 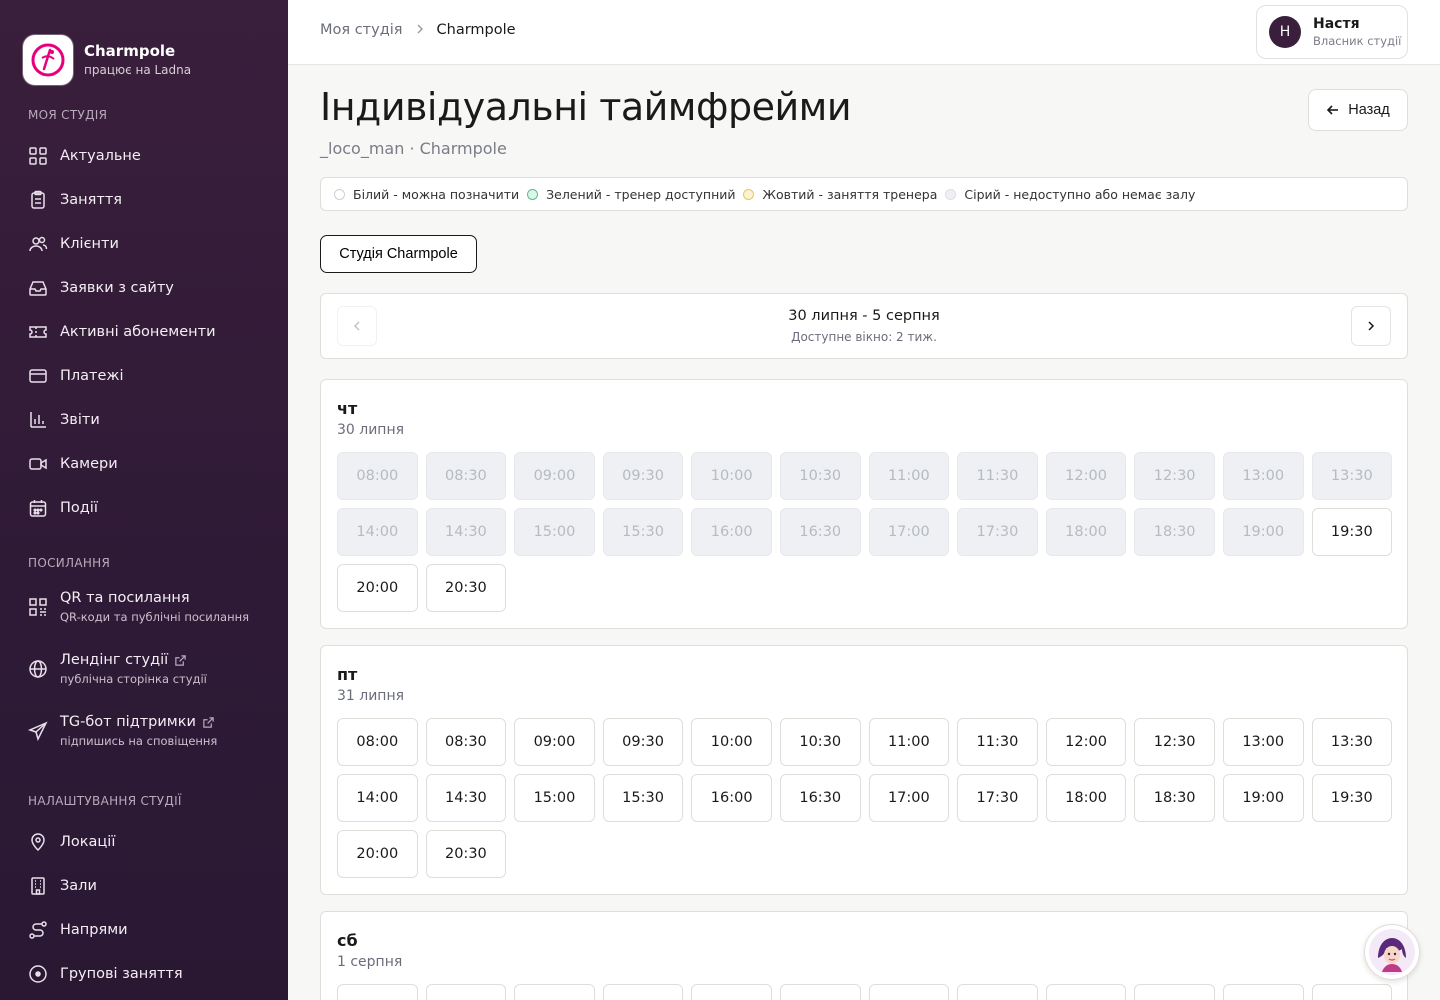 What do you see at coordinates (130, 51) in the screenshot?
I see `brand-name: Charmpole` at bounding box center [130, 51].